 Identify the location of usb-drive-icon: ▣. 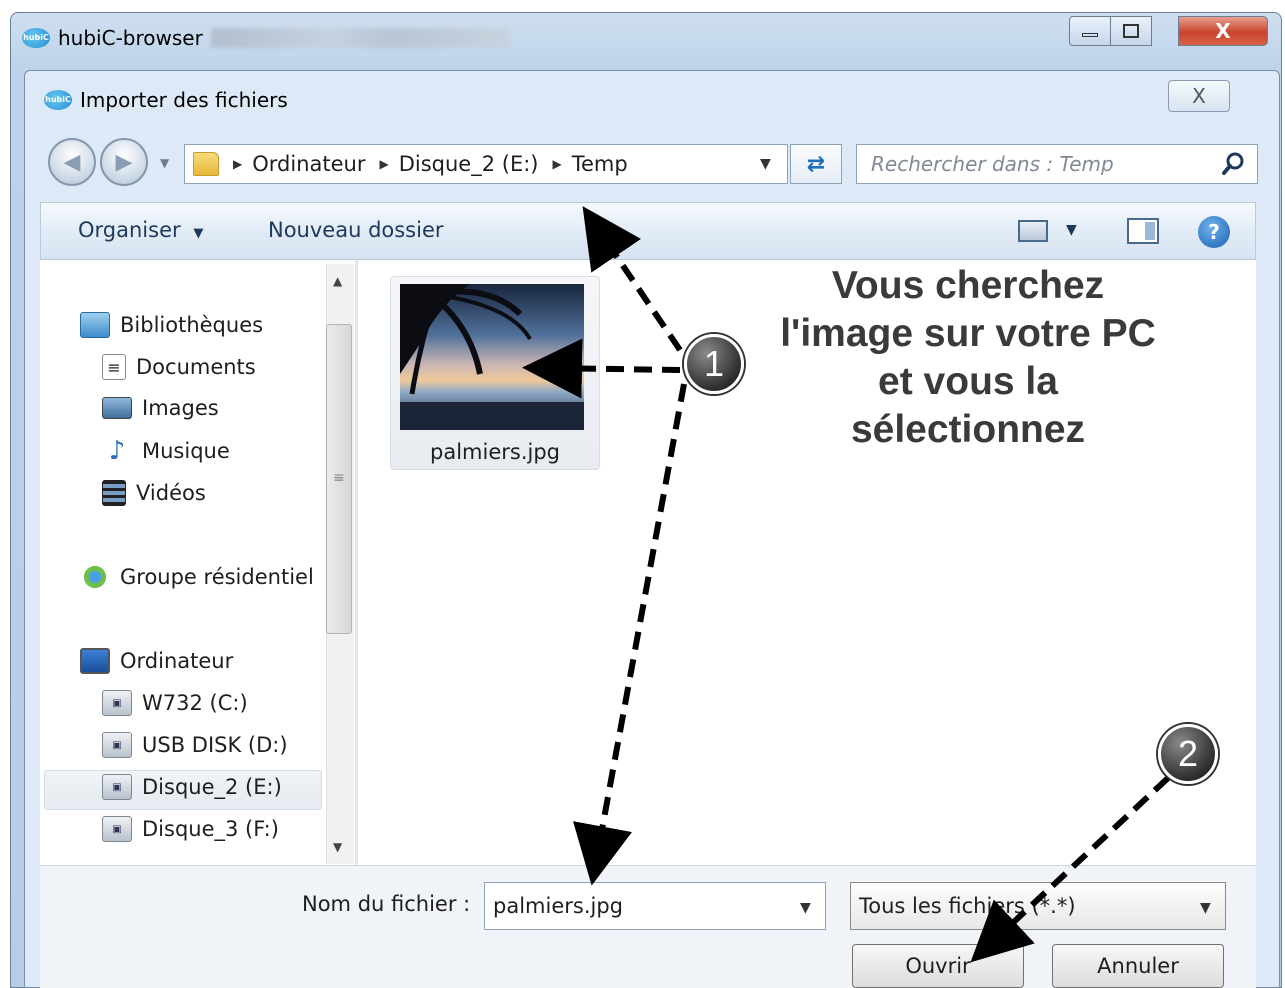
(117, 745).